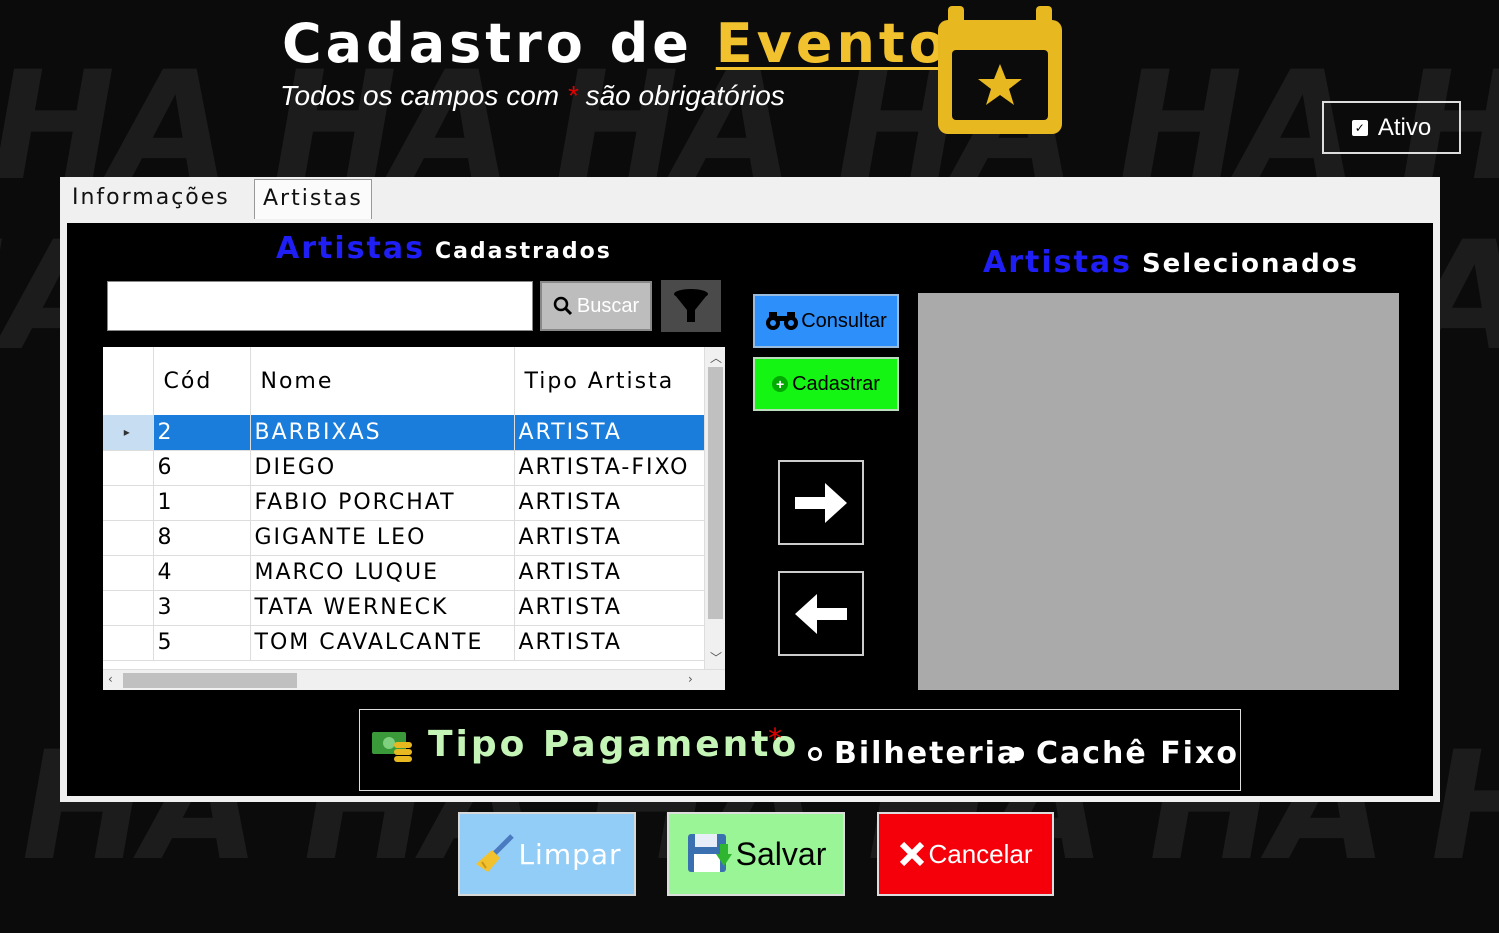 The width and height of the screenshot is (1499, 933). I want to click on arrow-left-icon, so click(821, 613).